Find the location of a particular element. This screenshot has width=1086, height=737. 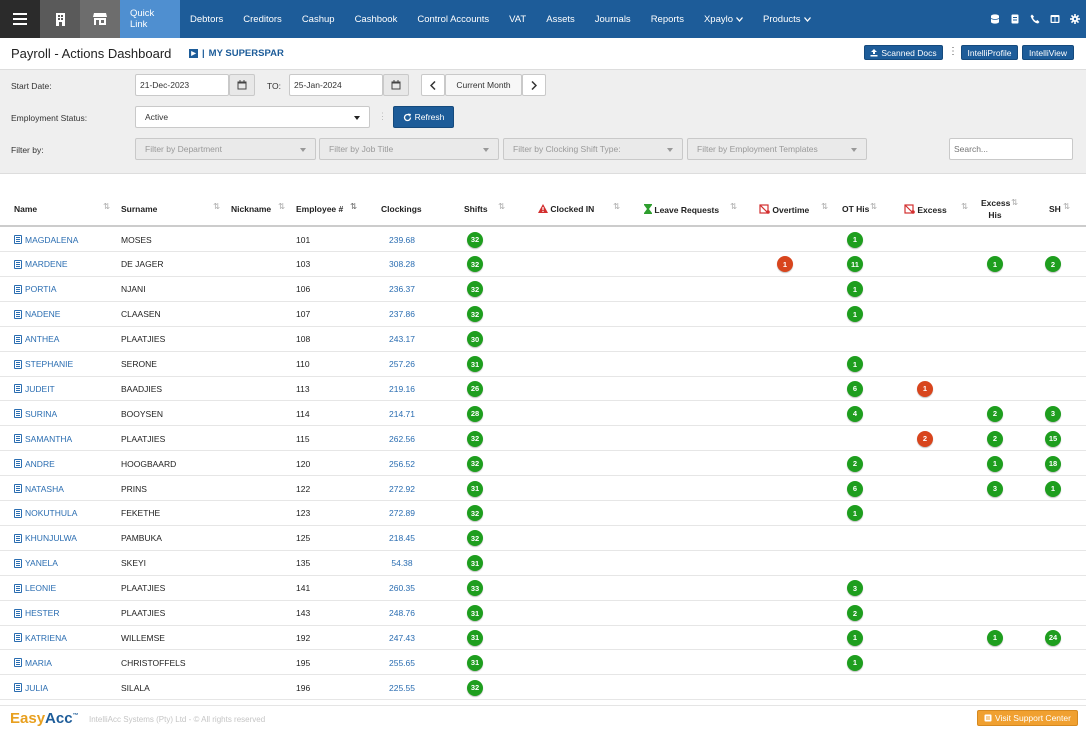

employee-name-link: MARIA is located at coordinates (64, 662).